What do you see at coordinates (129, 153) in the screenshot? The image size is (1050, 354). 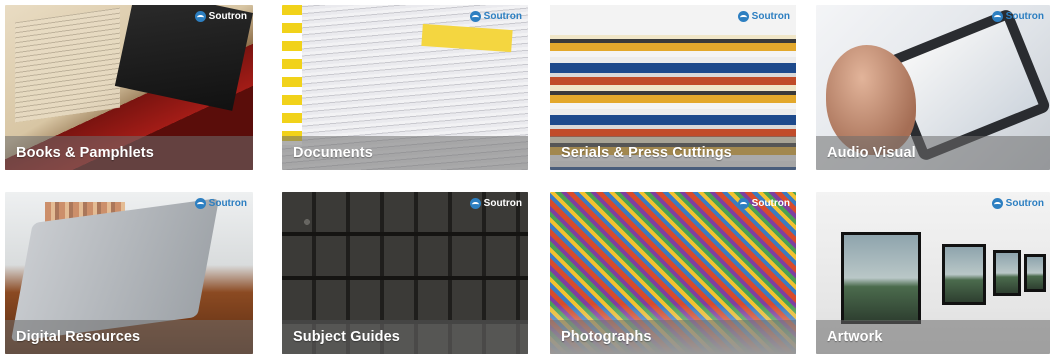 I see `tile-caption: Books & Pamphlets` at bounding box center [129, 153].